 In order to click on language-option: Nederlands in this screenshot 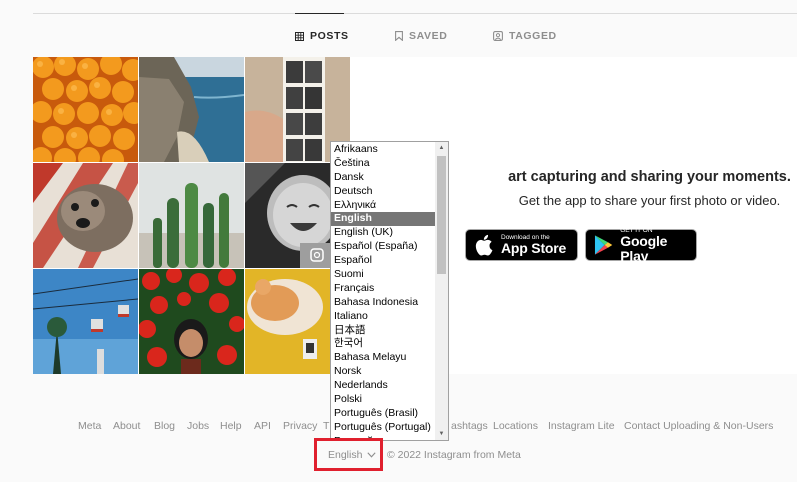, I will do `click(383, 386)`.